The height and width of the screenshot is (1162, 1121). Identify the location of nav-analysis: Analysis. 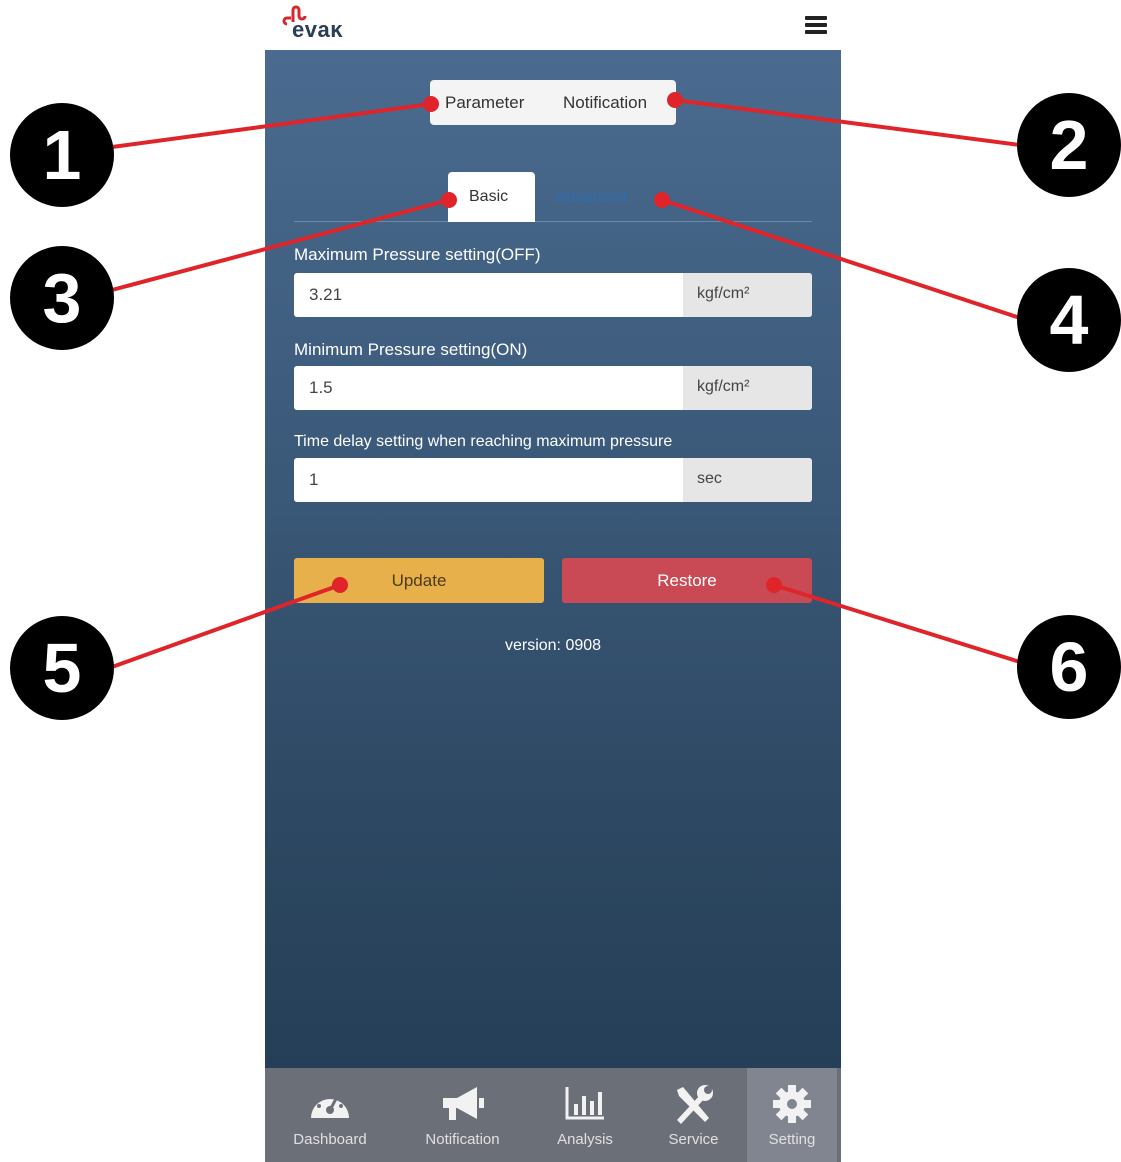
(585, 1115).